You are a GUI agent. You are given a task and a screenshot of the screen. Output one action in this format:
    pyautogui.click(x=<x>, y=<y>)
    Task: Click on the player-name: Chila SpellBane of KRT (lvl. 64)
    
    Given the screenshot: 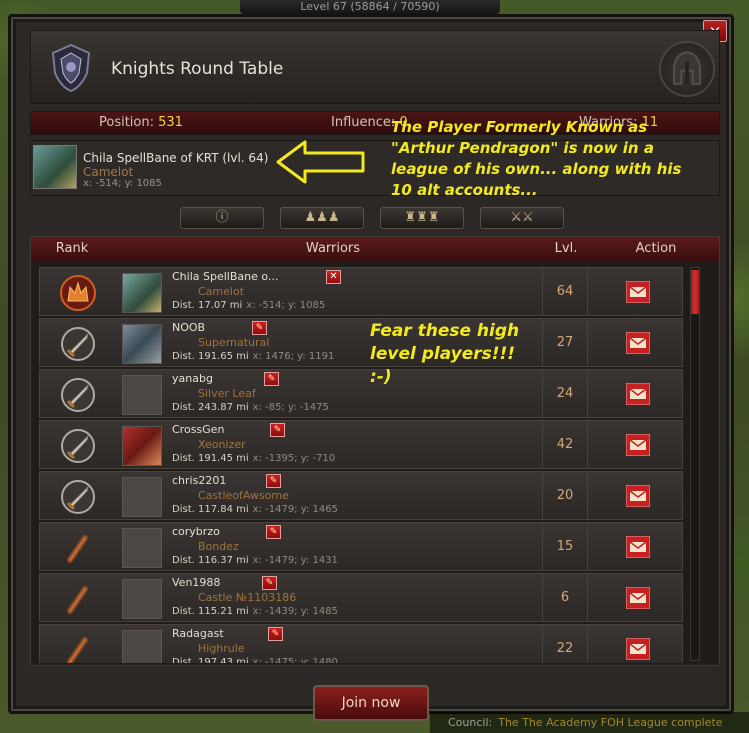 What is the action you would take?
    pyautogui.click(x=176, y=158)
    